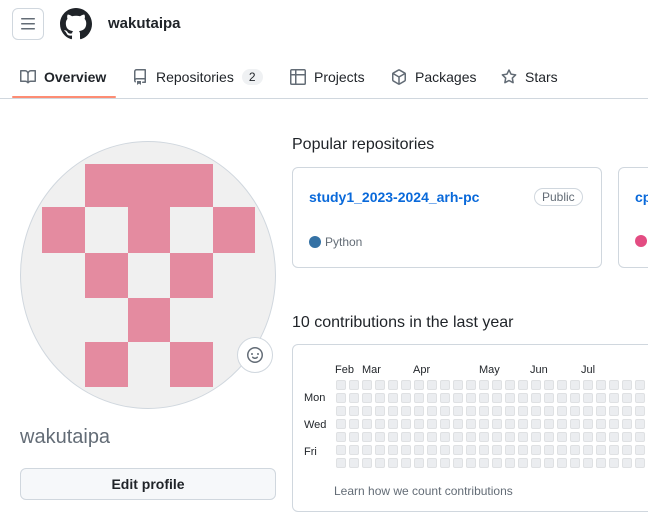 The image size is (648, 531). Describe the element at coordinates (28, 24) in the screenshot. I see `menu-button` at that location.